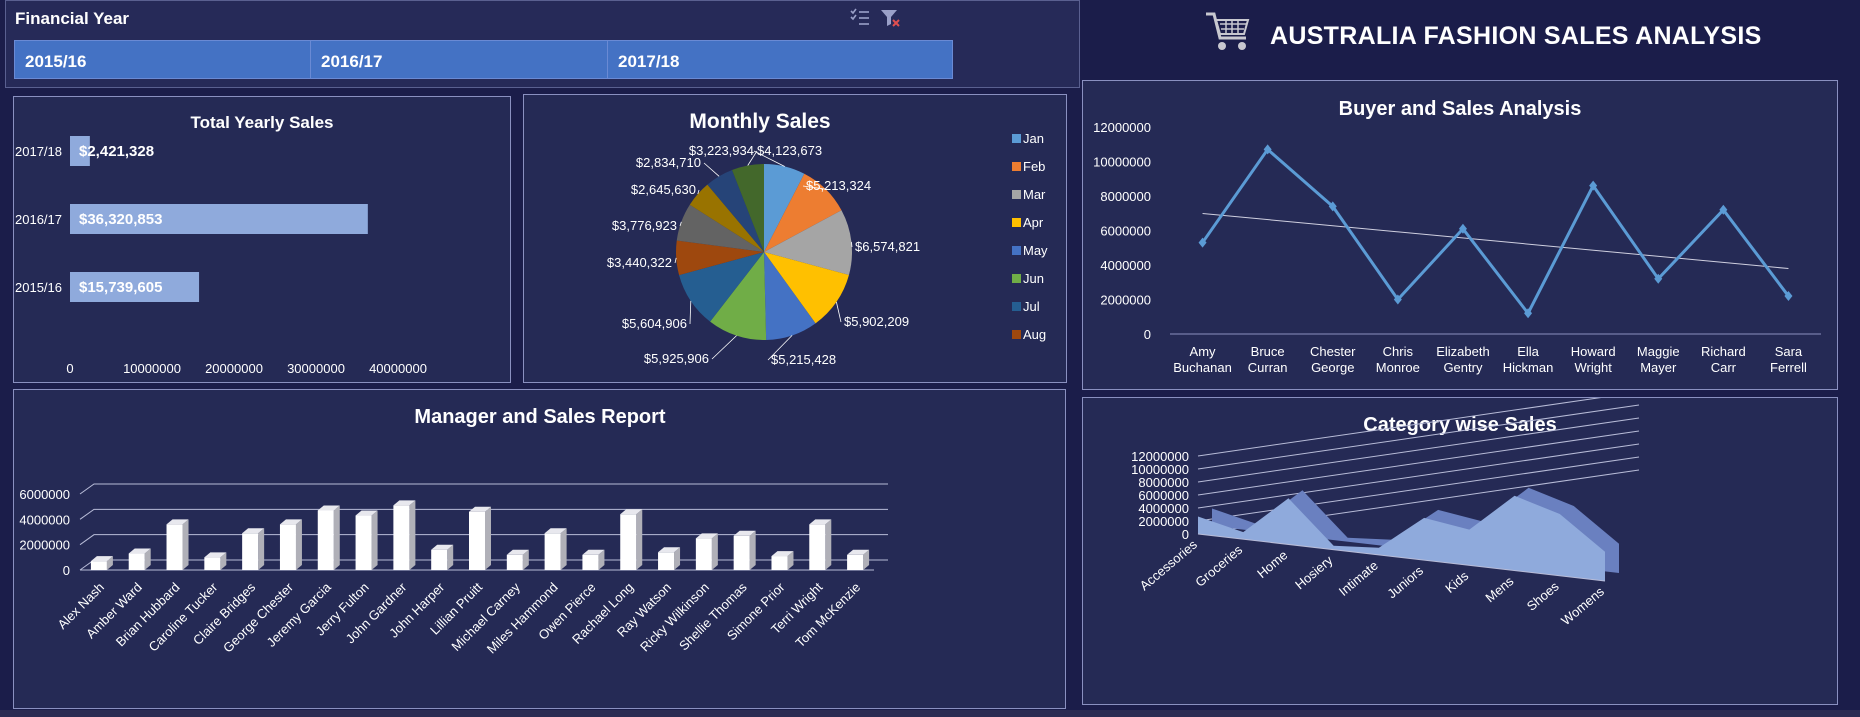 Image resolution: width=1860 pixels, height=717 pixels. What do you see at coordinates (1516, 36) in the screenshot?
I see `page-title: AUSTRALIA FASHION SALES ANALYSIS` at bounding box center [1516, 36].